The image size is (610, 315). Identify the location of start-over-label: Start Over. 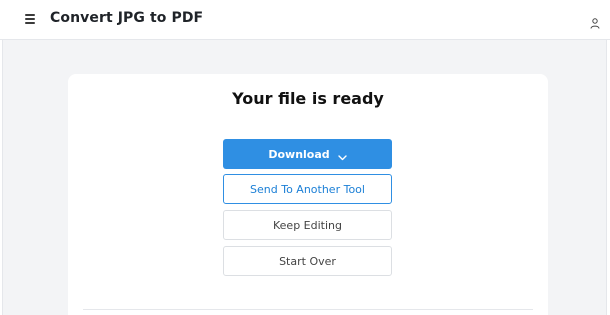
(307, 261).